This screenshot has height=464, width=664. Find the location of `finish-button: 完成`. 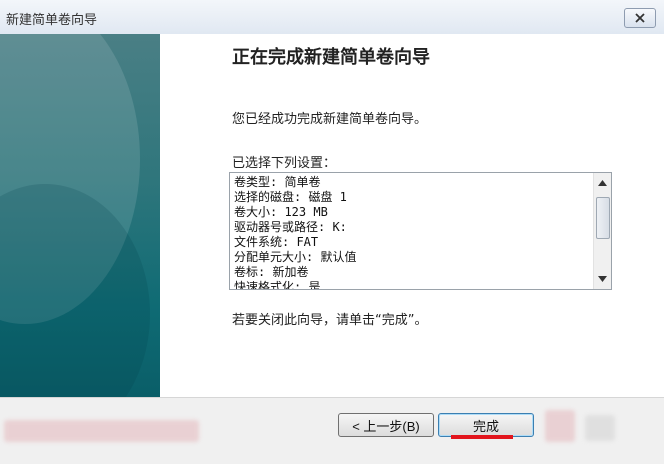

finish-button: 完成 is located at coordinates (486, 425).